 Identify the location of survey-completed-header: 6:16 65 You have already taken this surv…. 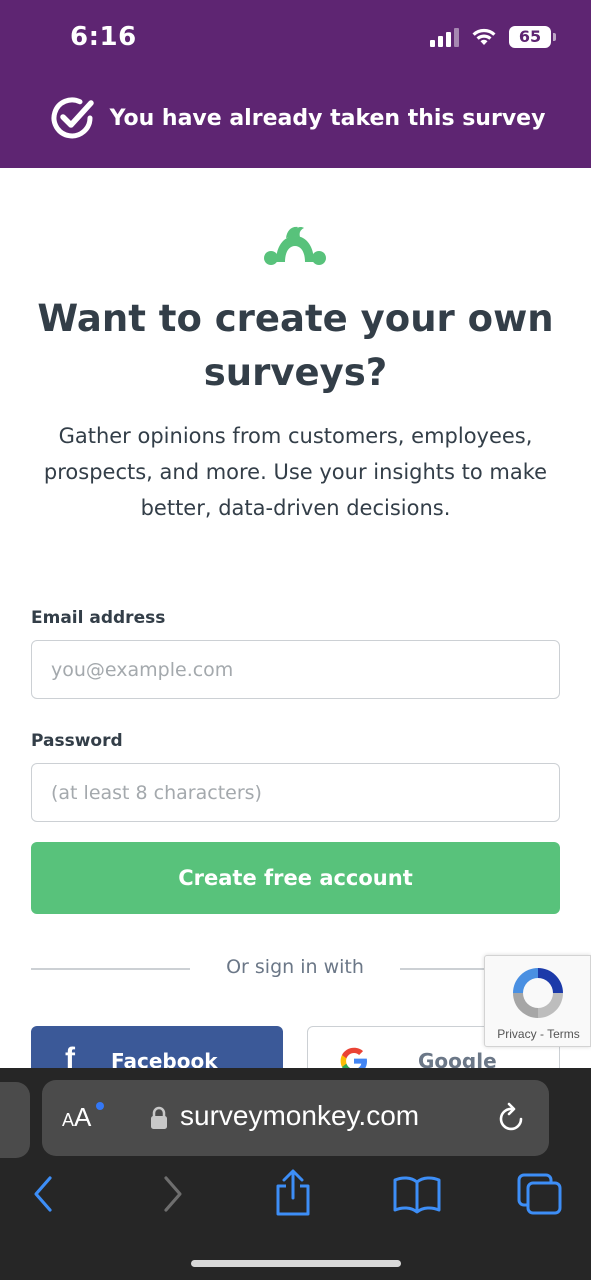
(295, 84).